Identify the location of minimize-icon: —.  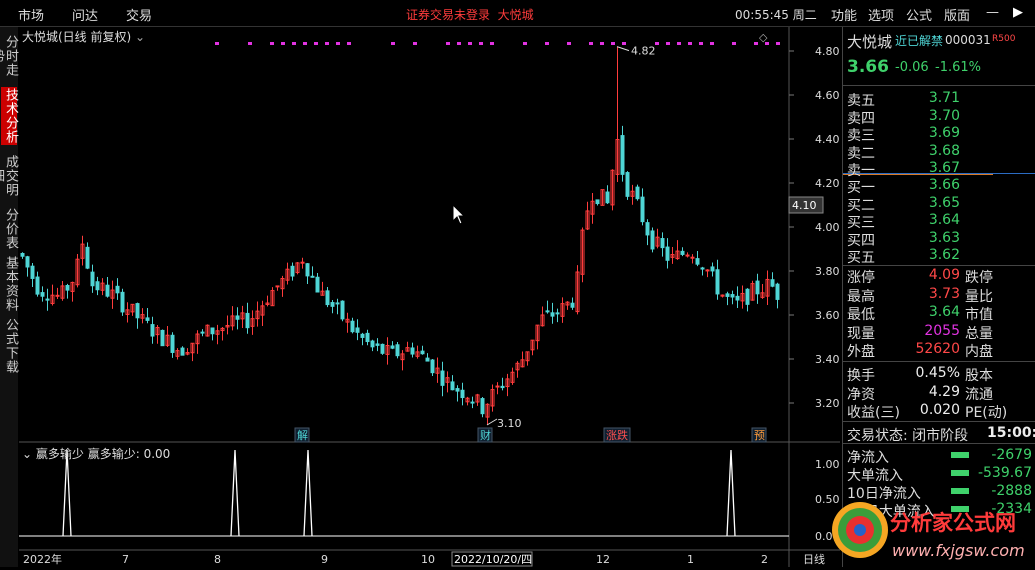
(992, 12).